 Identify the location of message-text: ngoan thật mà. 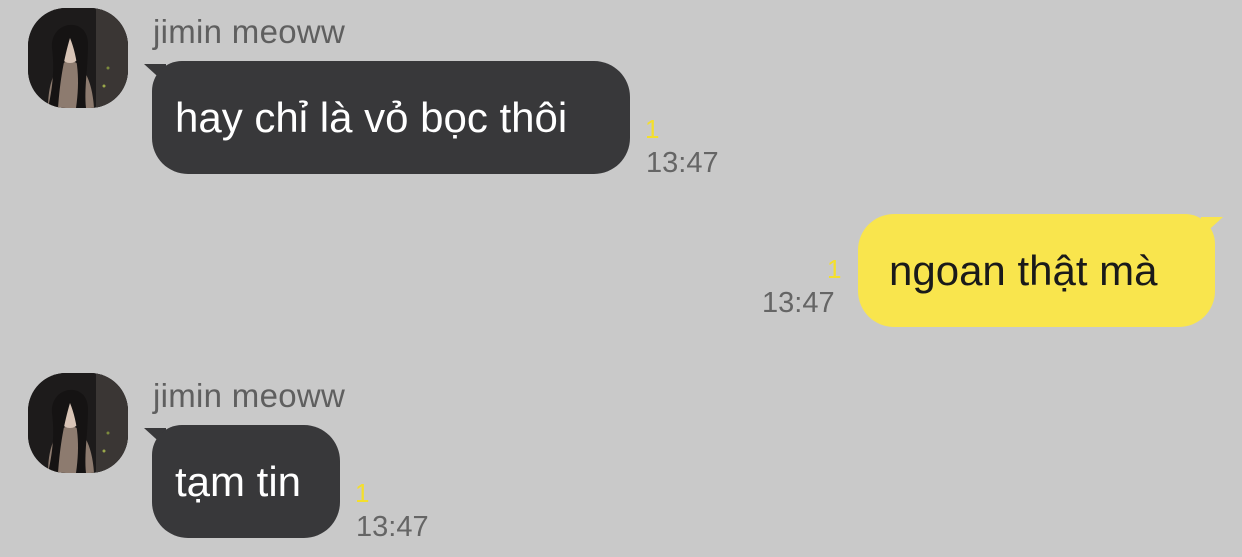
(1023, 270).